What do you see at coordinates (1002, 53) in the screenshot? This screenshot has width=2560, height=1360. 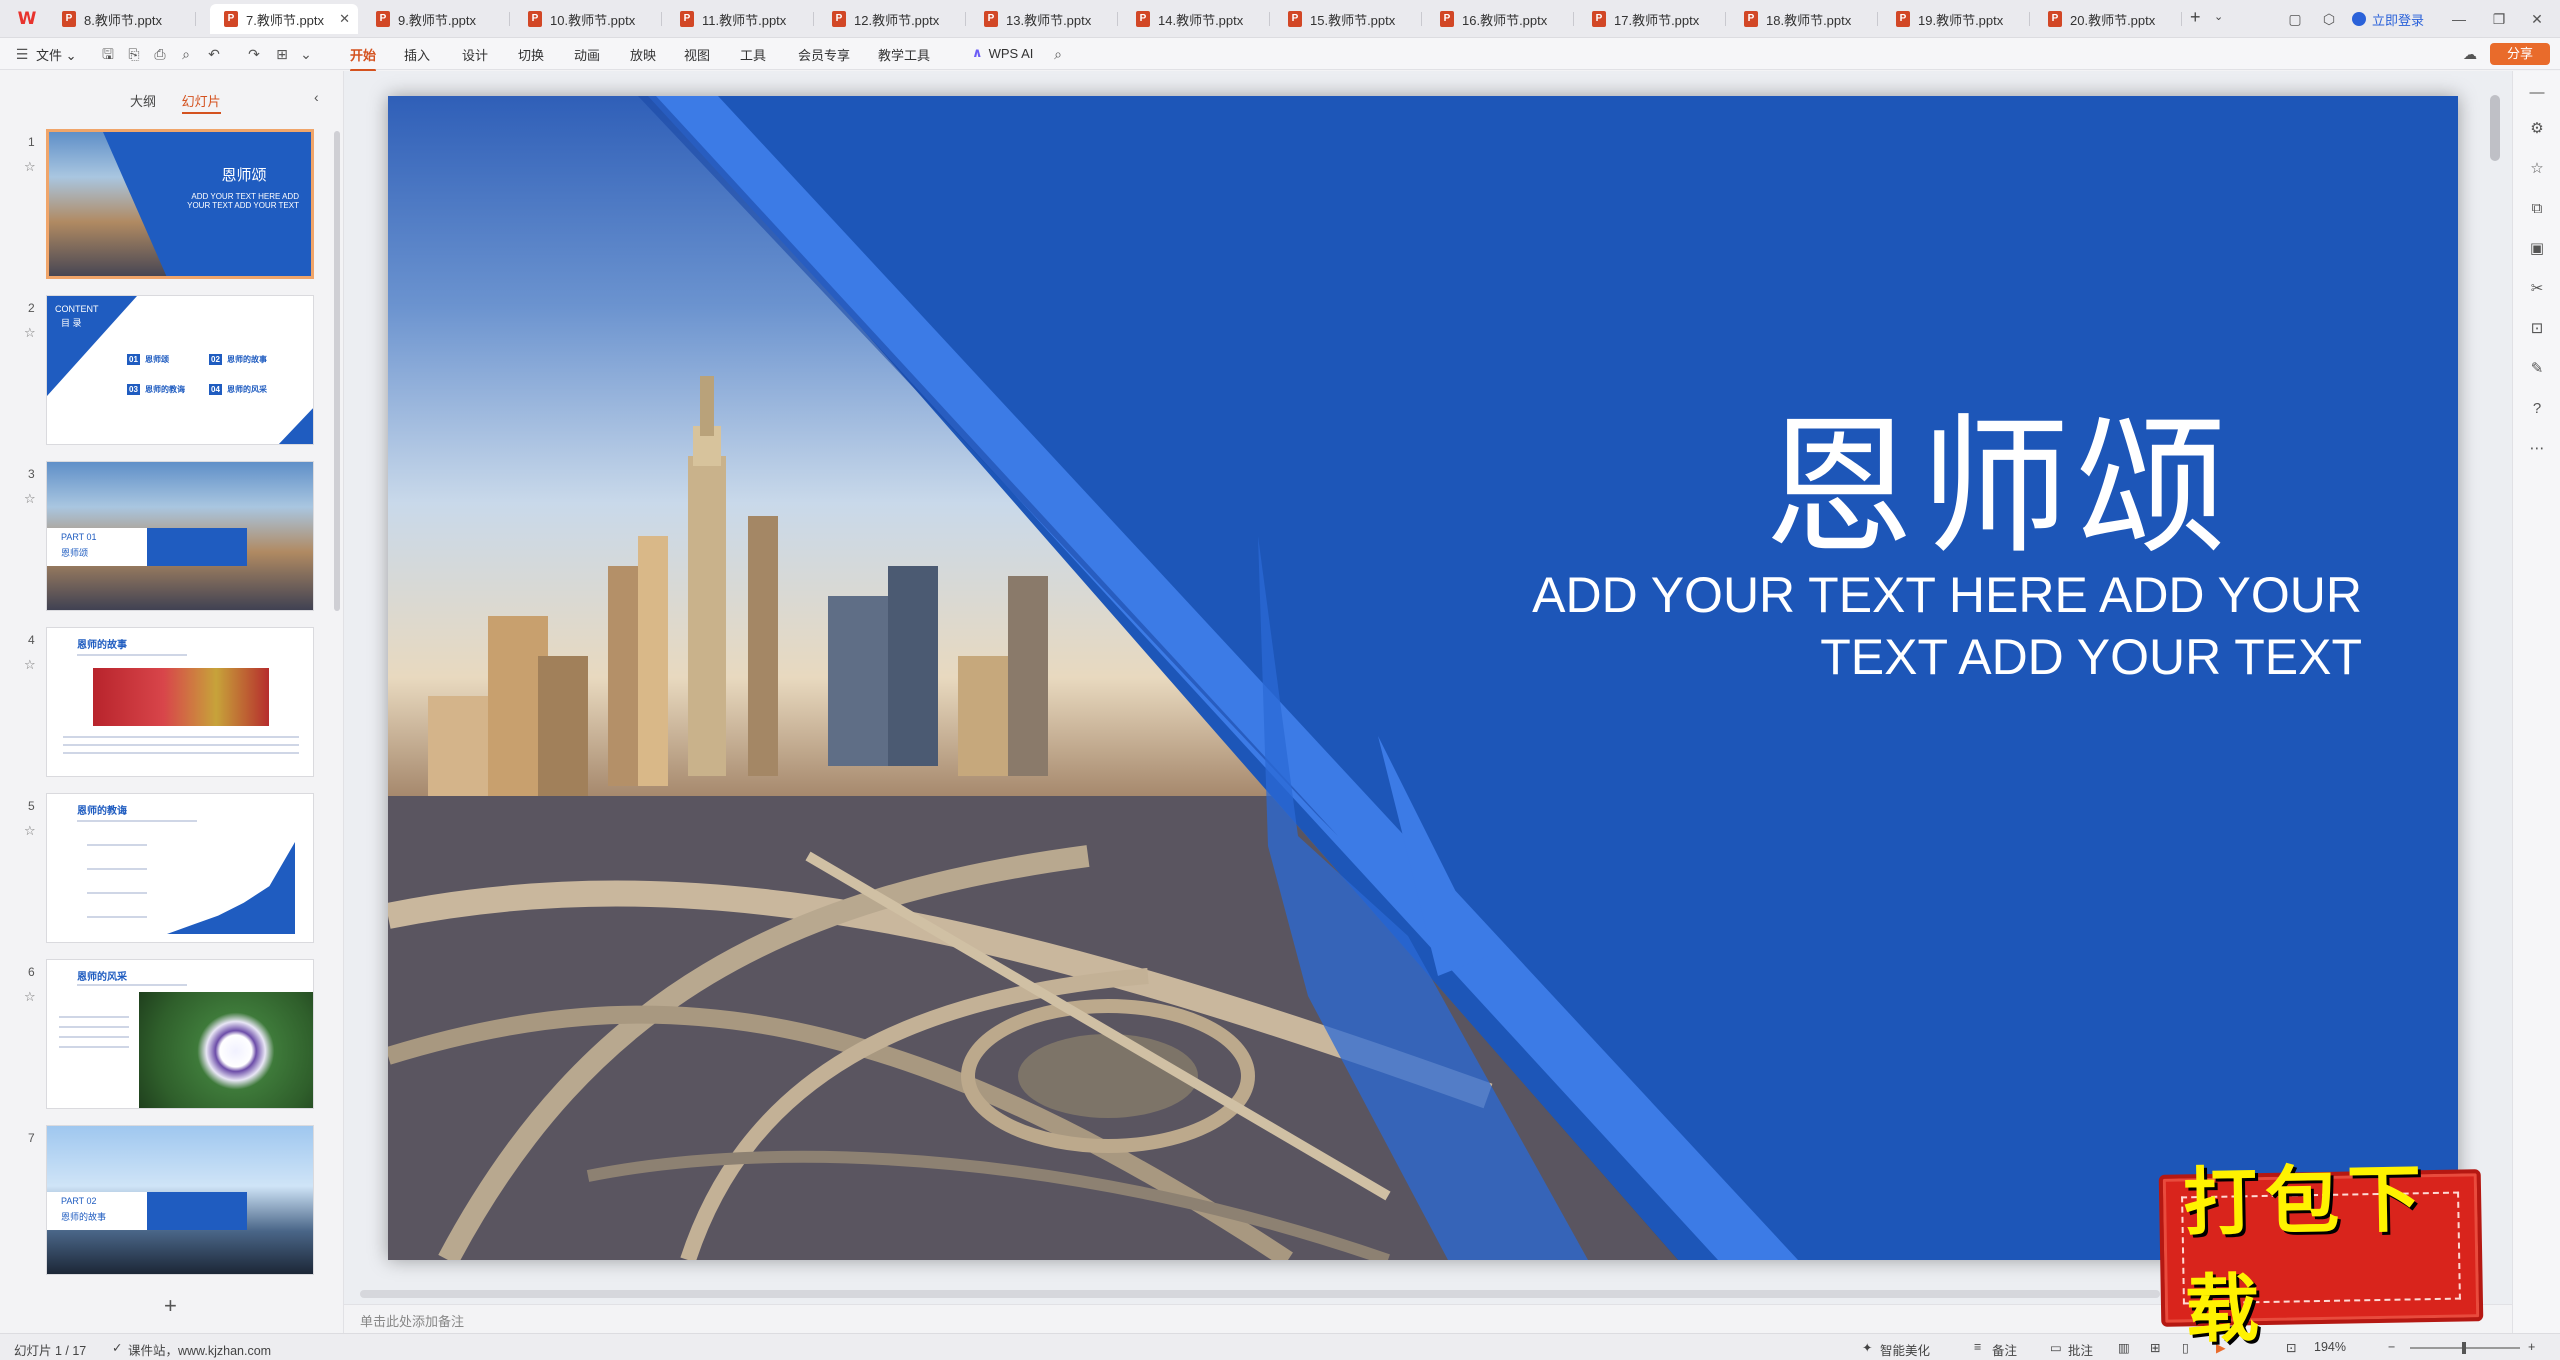 I see `wps-ai-button: ∧ WPS AI` at bounding box center [1002, 53].